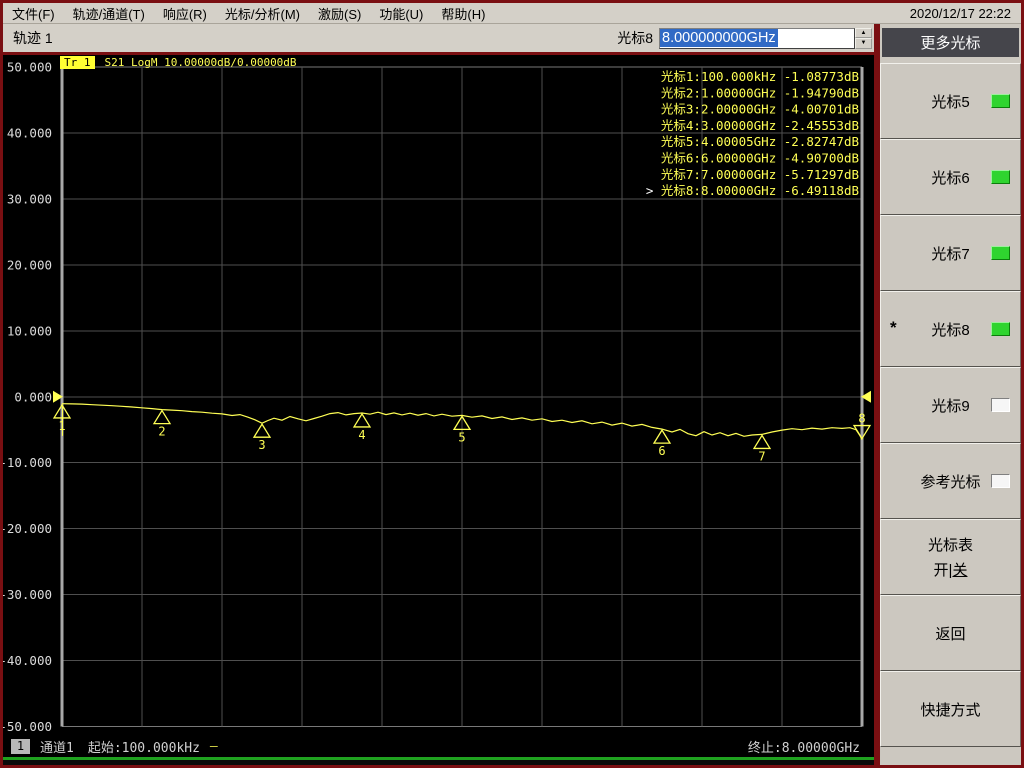 Image resolution: width=1024 pixels, height=768 pixels. Describe the element at coordinates (29, 264) in the screenshot. I see `y-axis-tick-label: 20.000` at that location.